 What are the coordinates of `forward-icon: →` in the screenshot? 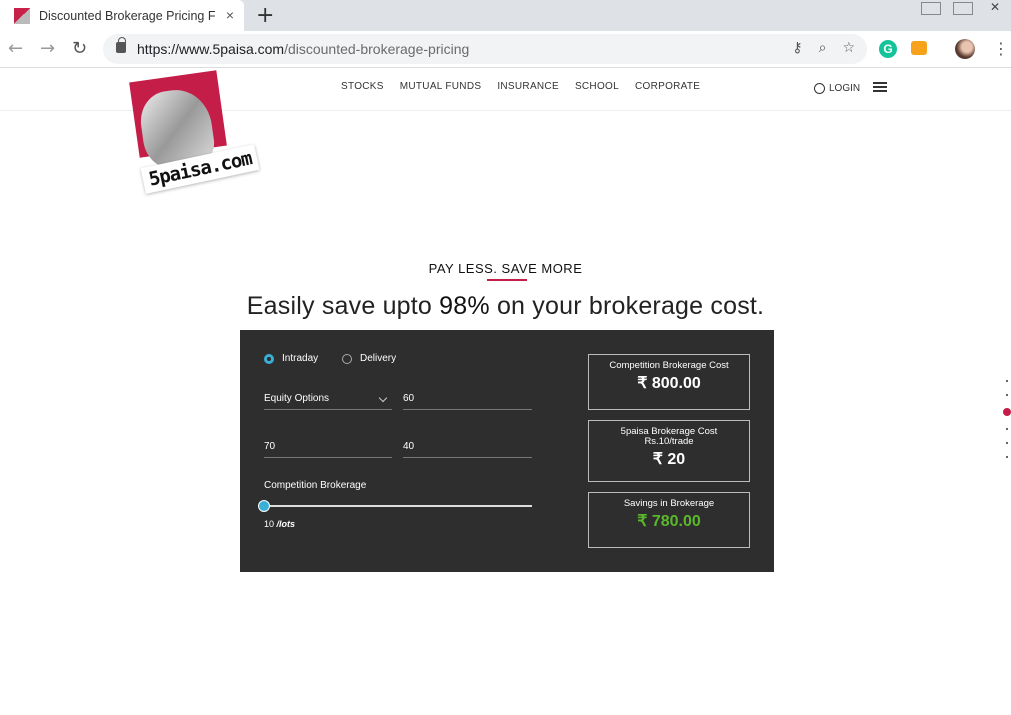 It's located at (47, 48).